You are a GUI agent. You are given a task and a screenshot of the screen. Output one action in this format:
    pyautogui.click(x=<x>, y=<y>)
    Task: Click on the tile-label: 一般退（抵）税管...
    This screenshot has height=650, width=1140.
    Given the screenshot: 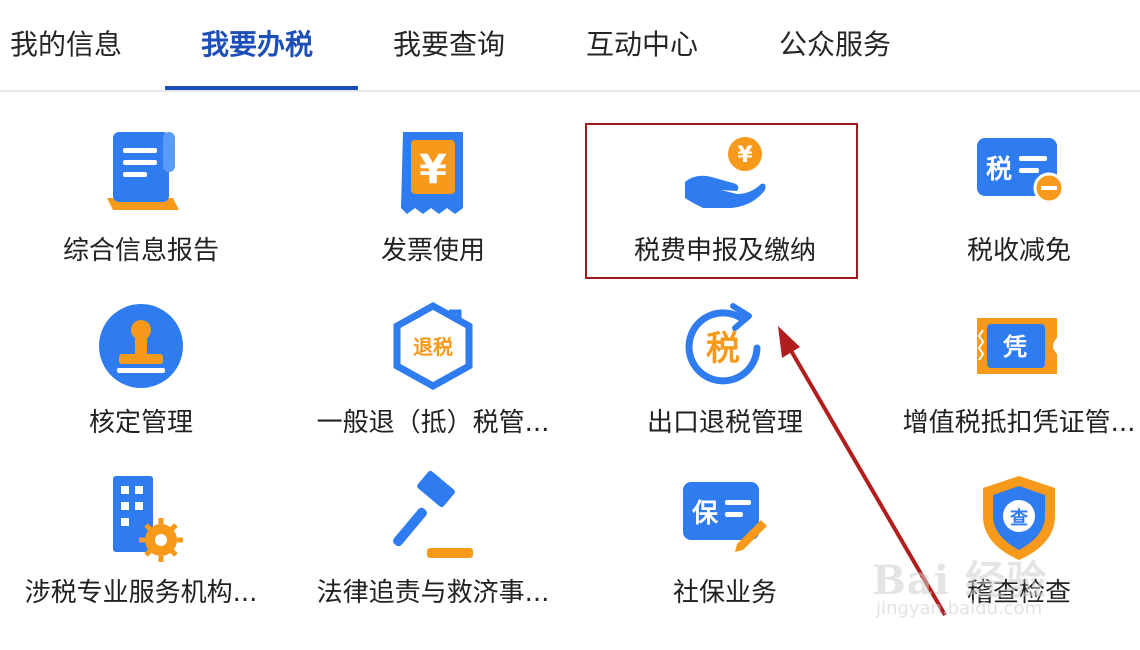 What is the action you would take?
    pyautogui.click(x=433, y=423)
    